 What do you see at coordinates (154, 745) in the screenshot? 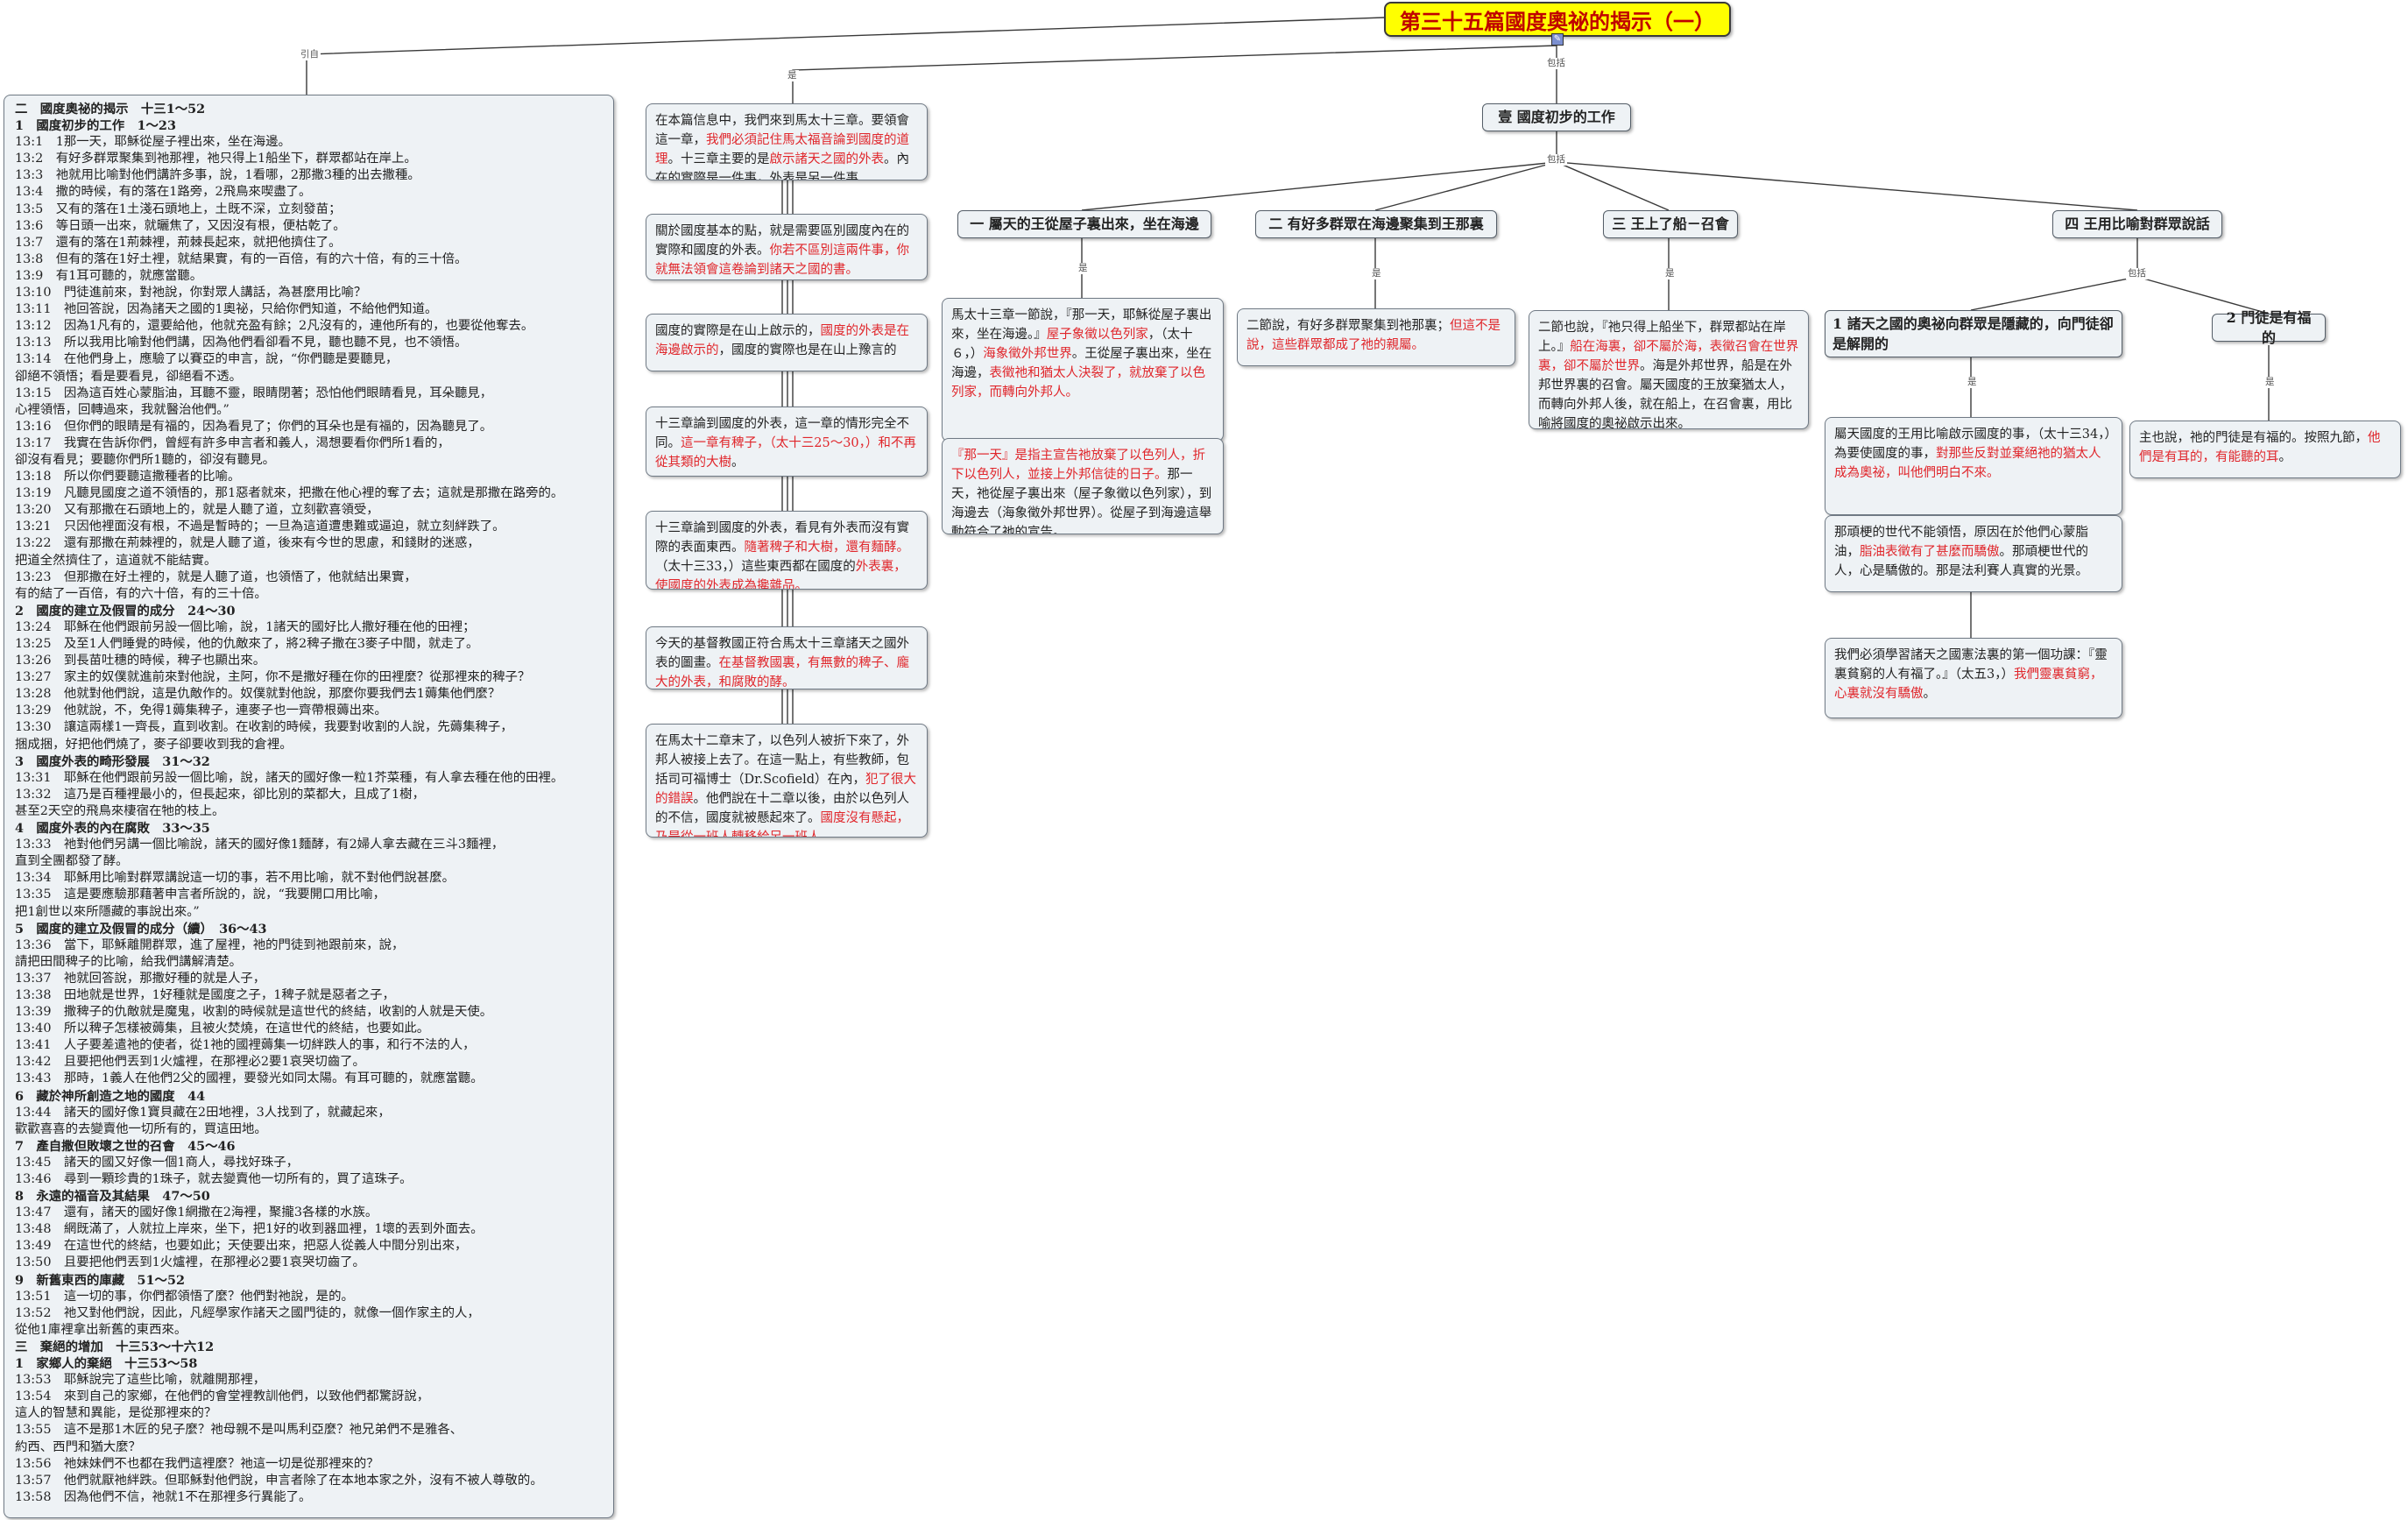
I see `outline-verse: 捆成捆，好把他們燒了，麥子卻要收到我的倉裡。` at bounding box center [154, 745].